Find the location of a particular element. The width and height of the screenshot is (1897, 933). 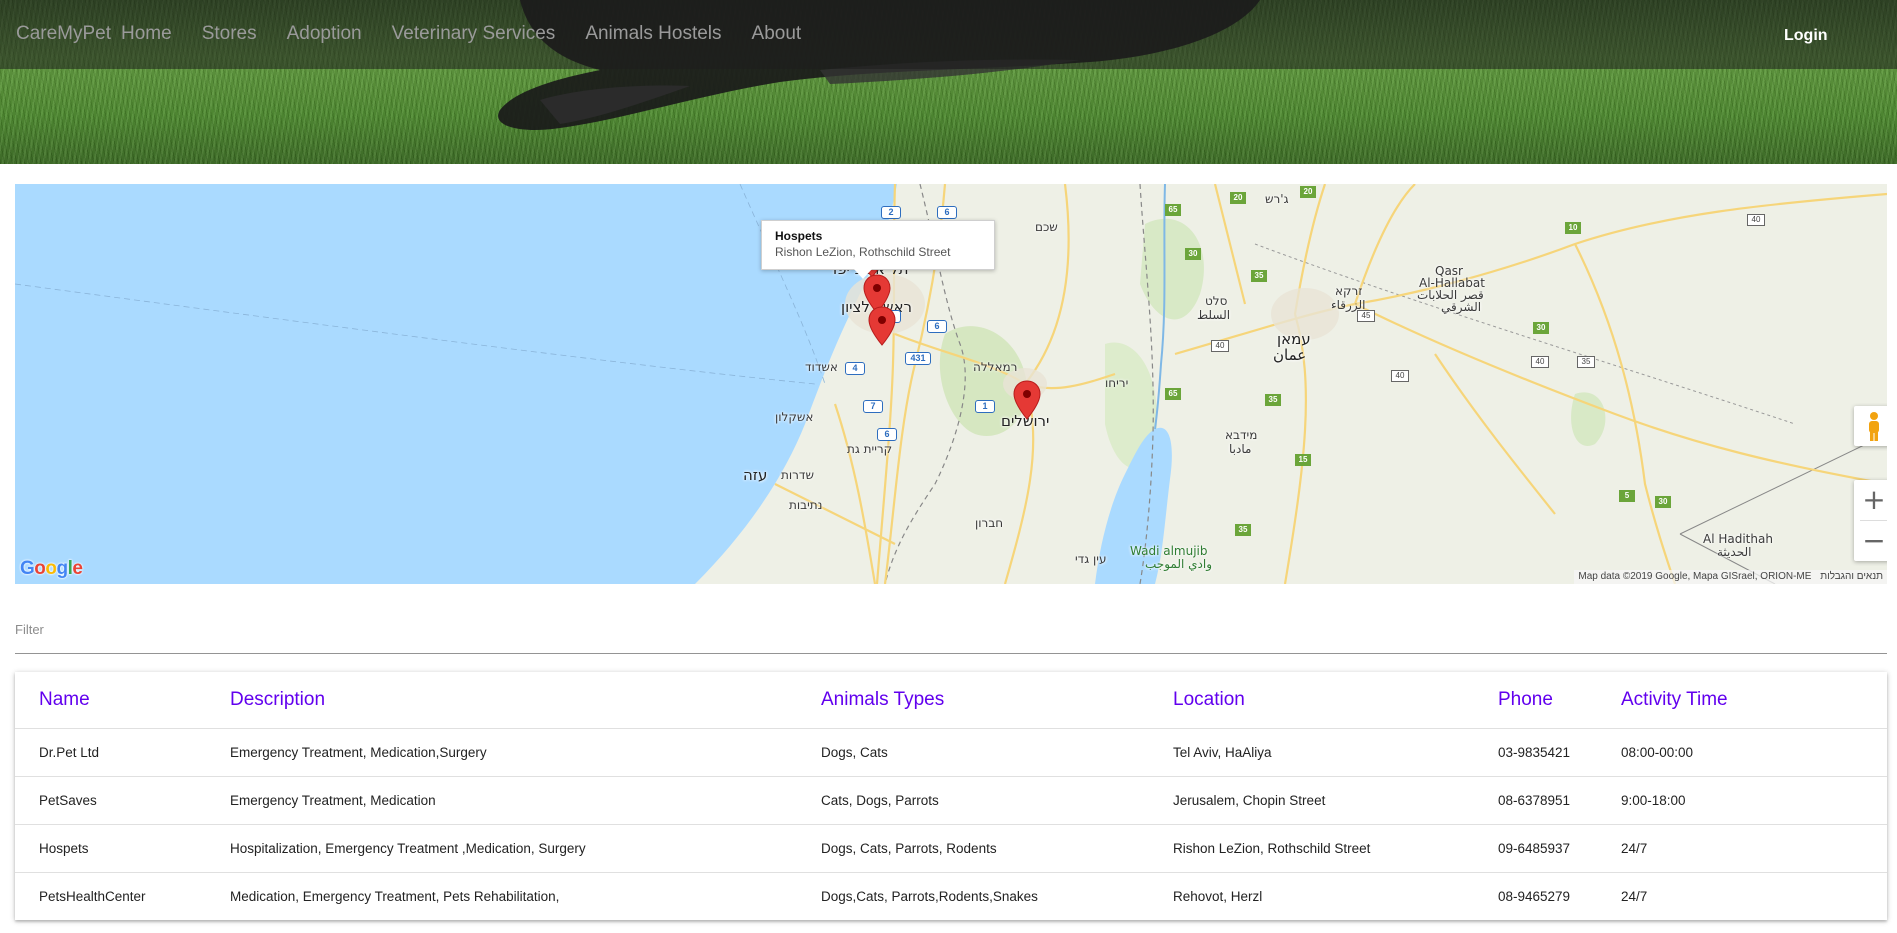

cell-name: Dr.Pet Ltd is located at coordinates (110, 752).